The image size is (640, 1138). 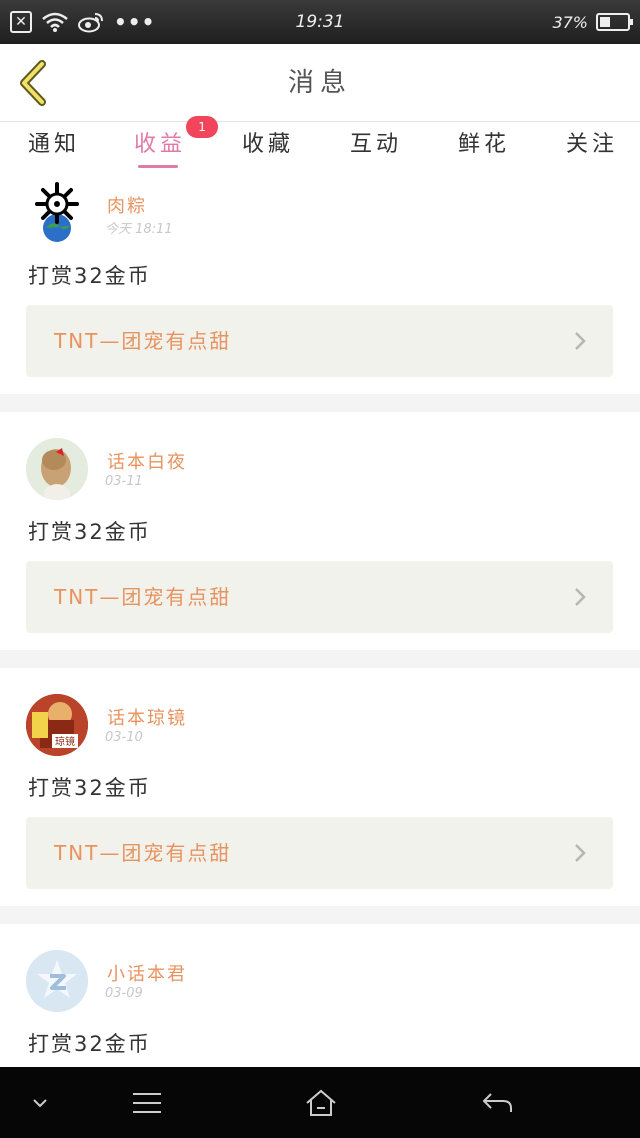 I want to click on battery-icon, so click(x=614, y=22).